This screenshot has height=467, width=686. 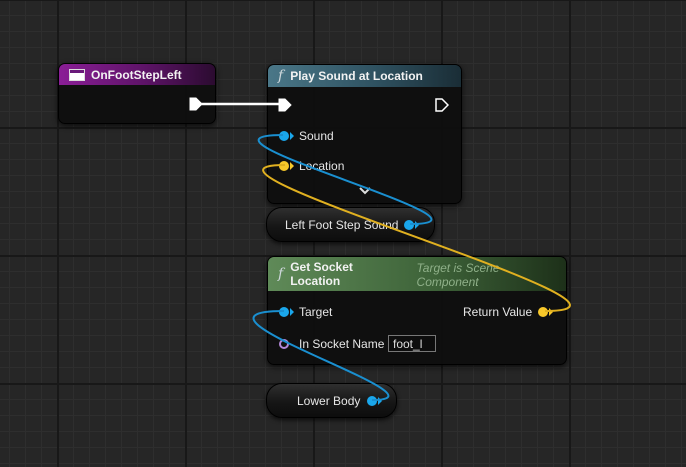 I want to click on sound-pin-arrow, so click(x=292, y=136).